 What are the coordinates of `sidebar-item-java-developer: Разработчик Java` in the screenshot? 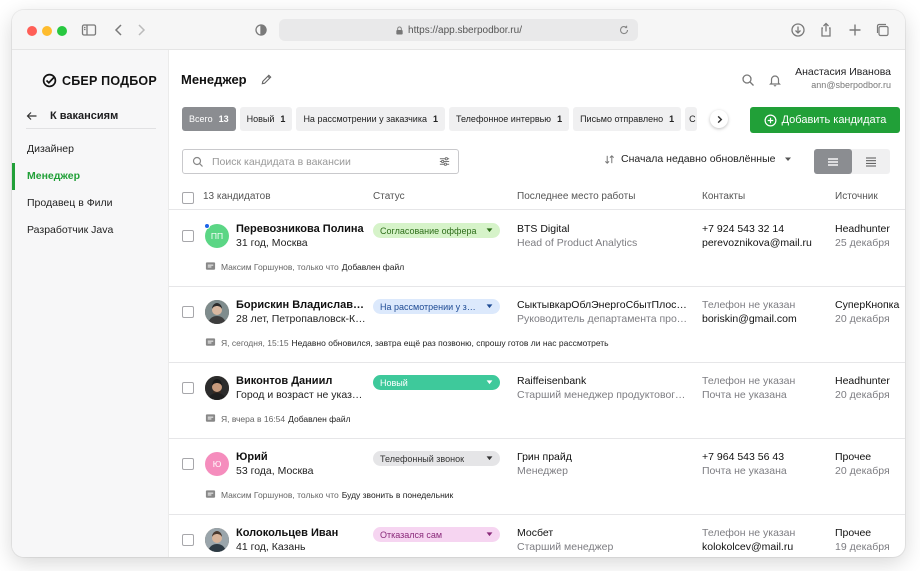 It's located at (90, 230).